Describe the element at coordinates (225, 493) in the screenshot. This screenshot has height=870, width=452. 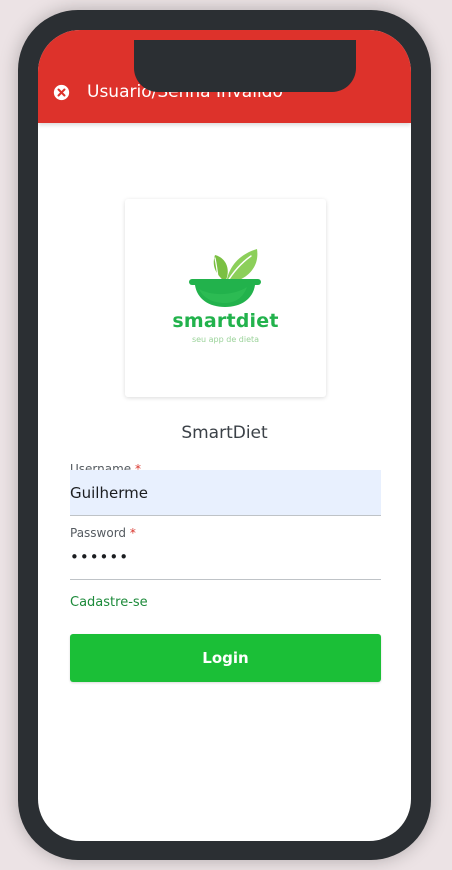
I see `username-input: Guilherme` at that location.